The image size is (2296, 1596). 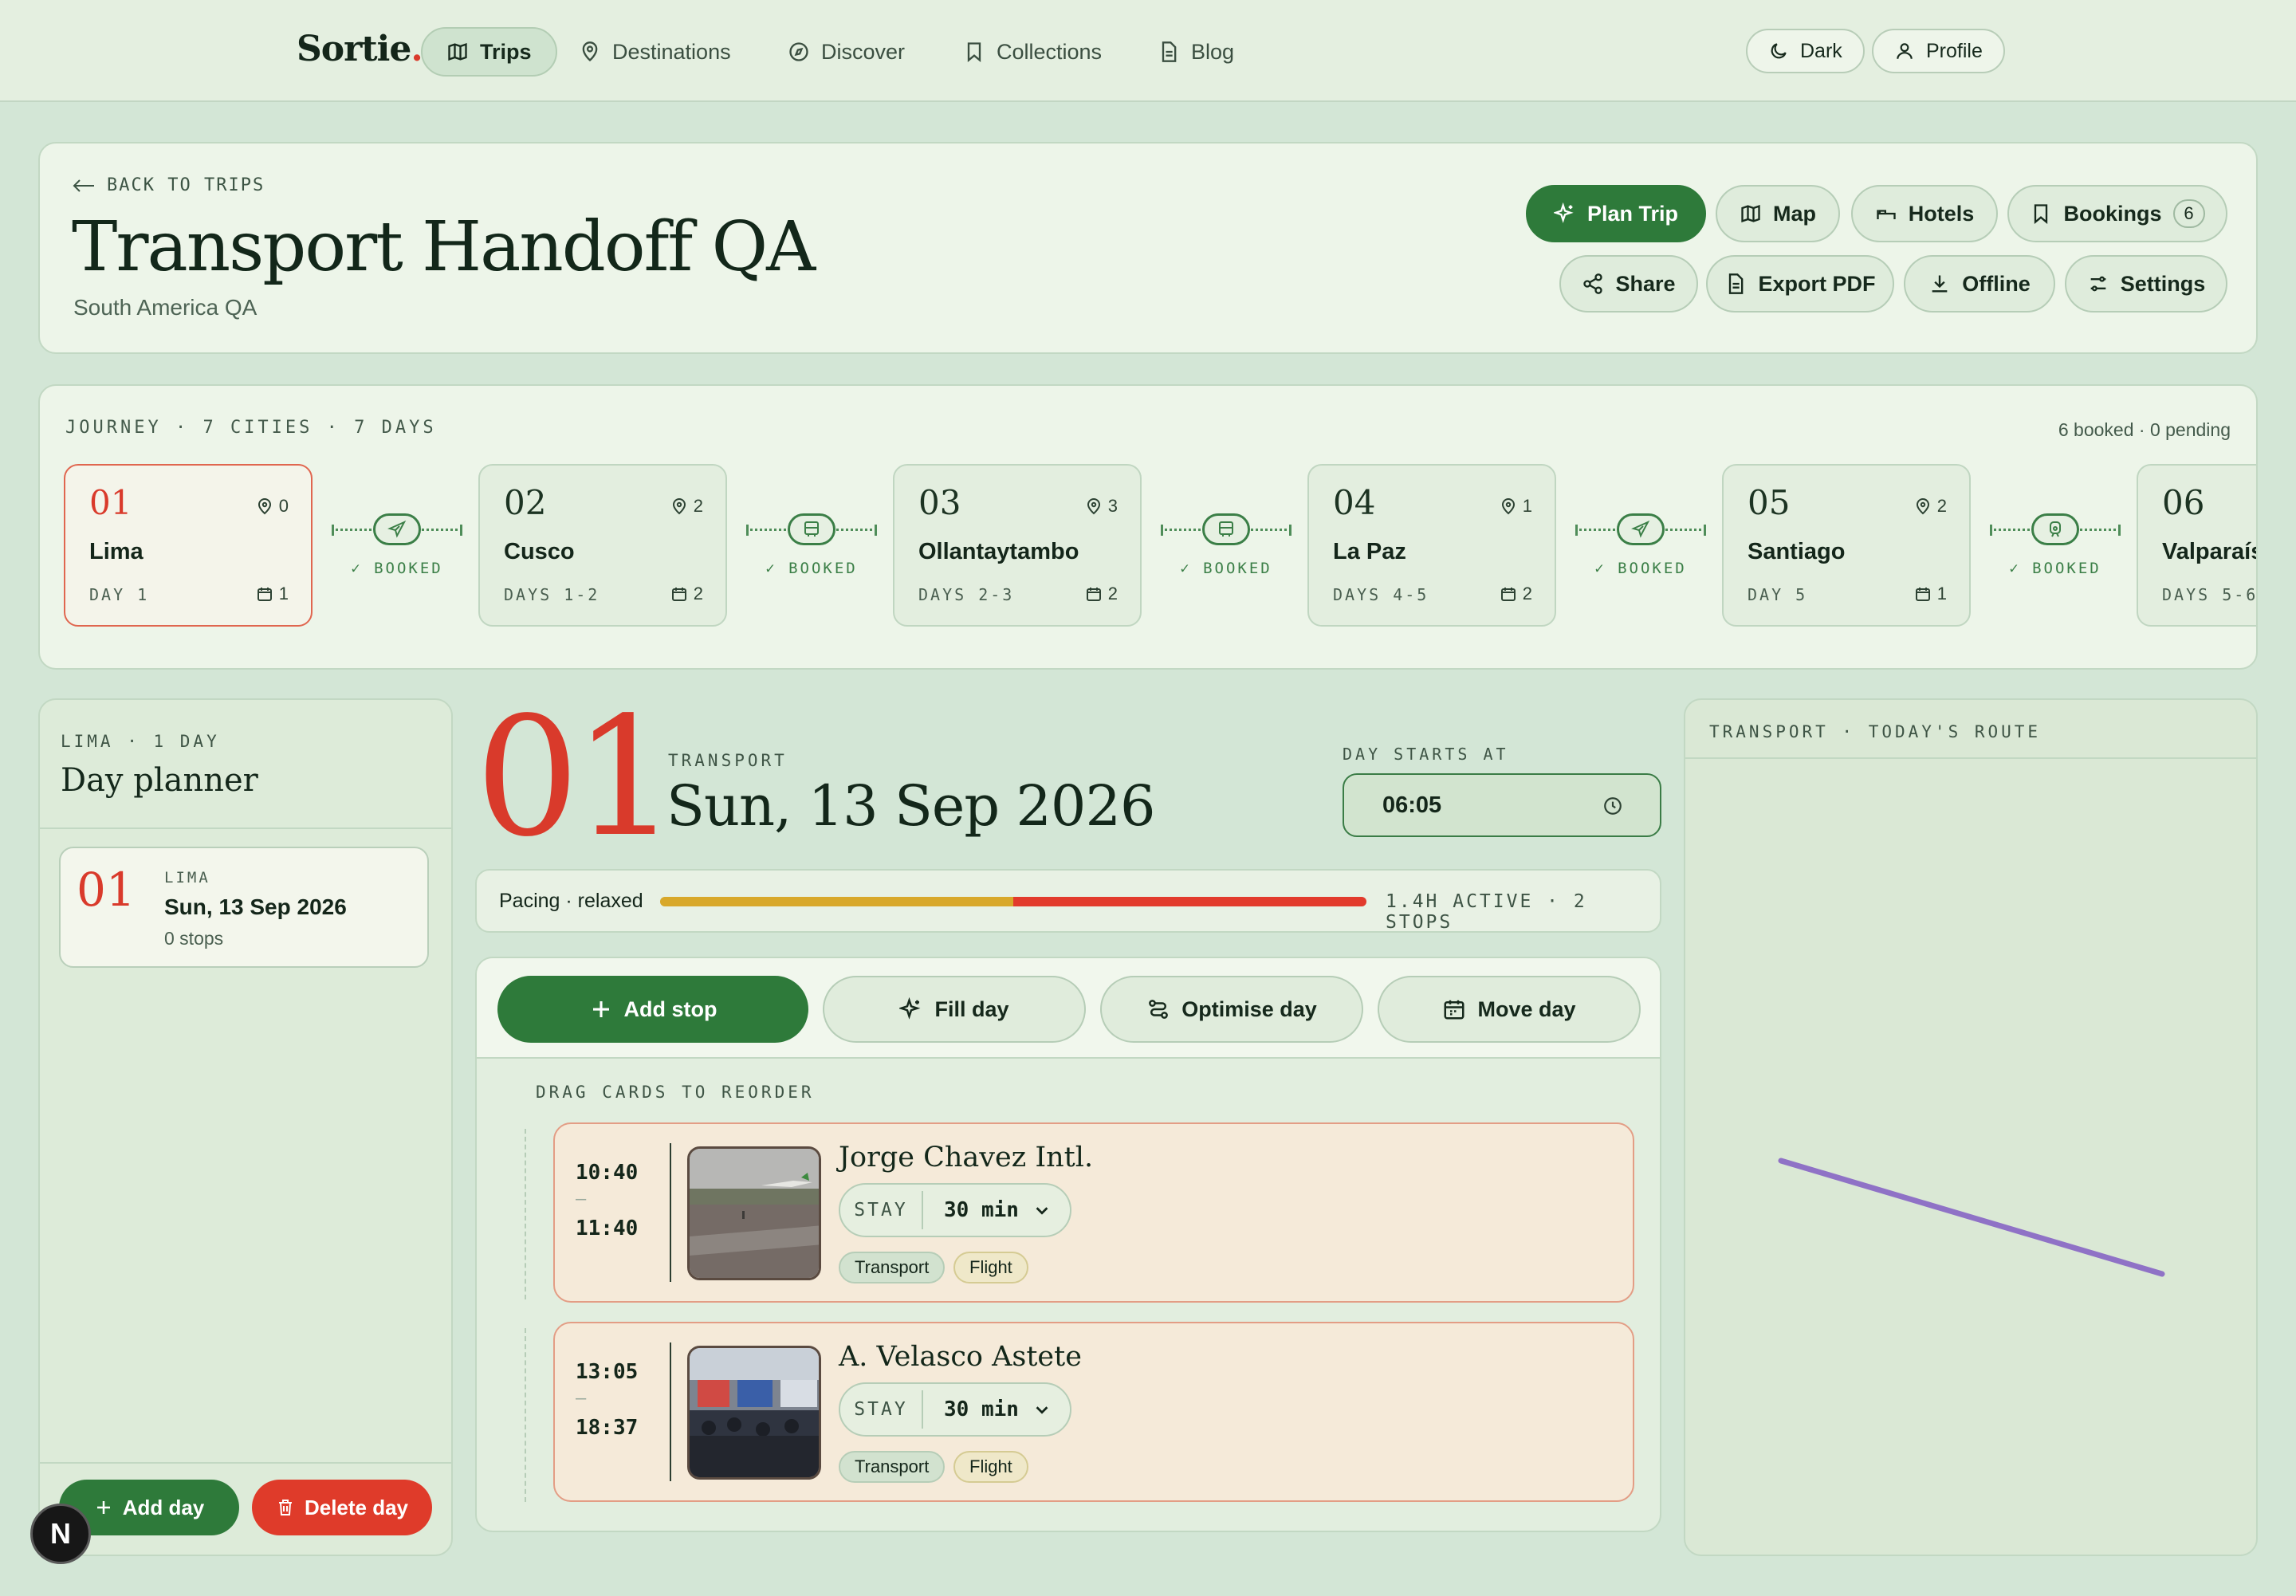 What do you see at coordinates (1778, 594) in the screenshot?
I see `city-days: DAY 5` at bounding box center [1778, 594].